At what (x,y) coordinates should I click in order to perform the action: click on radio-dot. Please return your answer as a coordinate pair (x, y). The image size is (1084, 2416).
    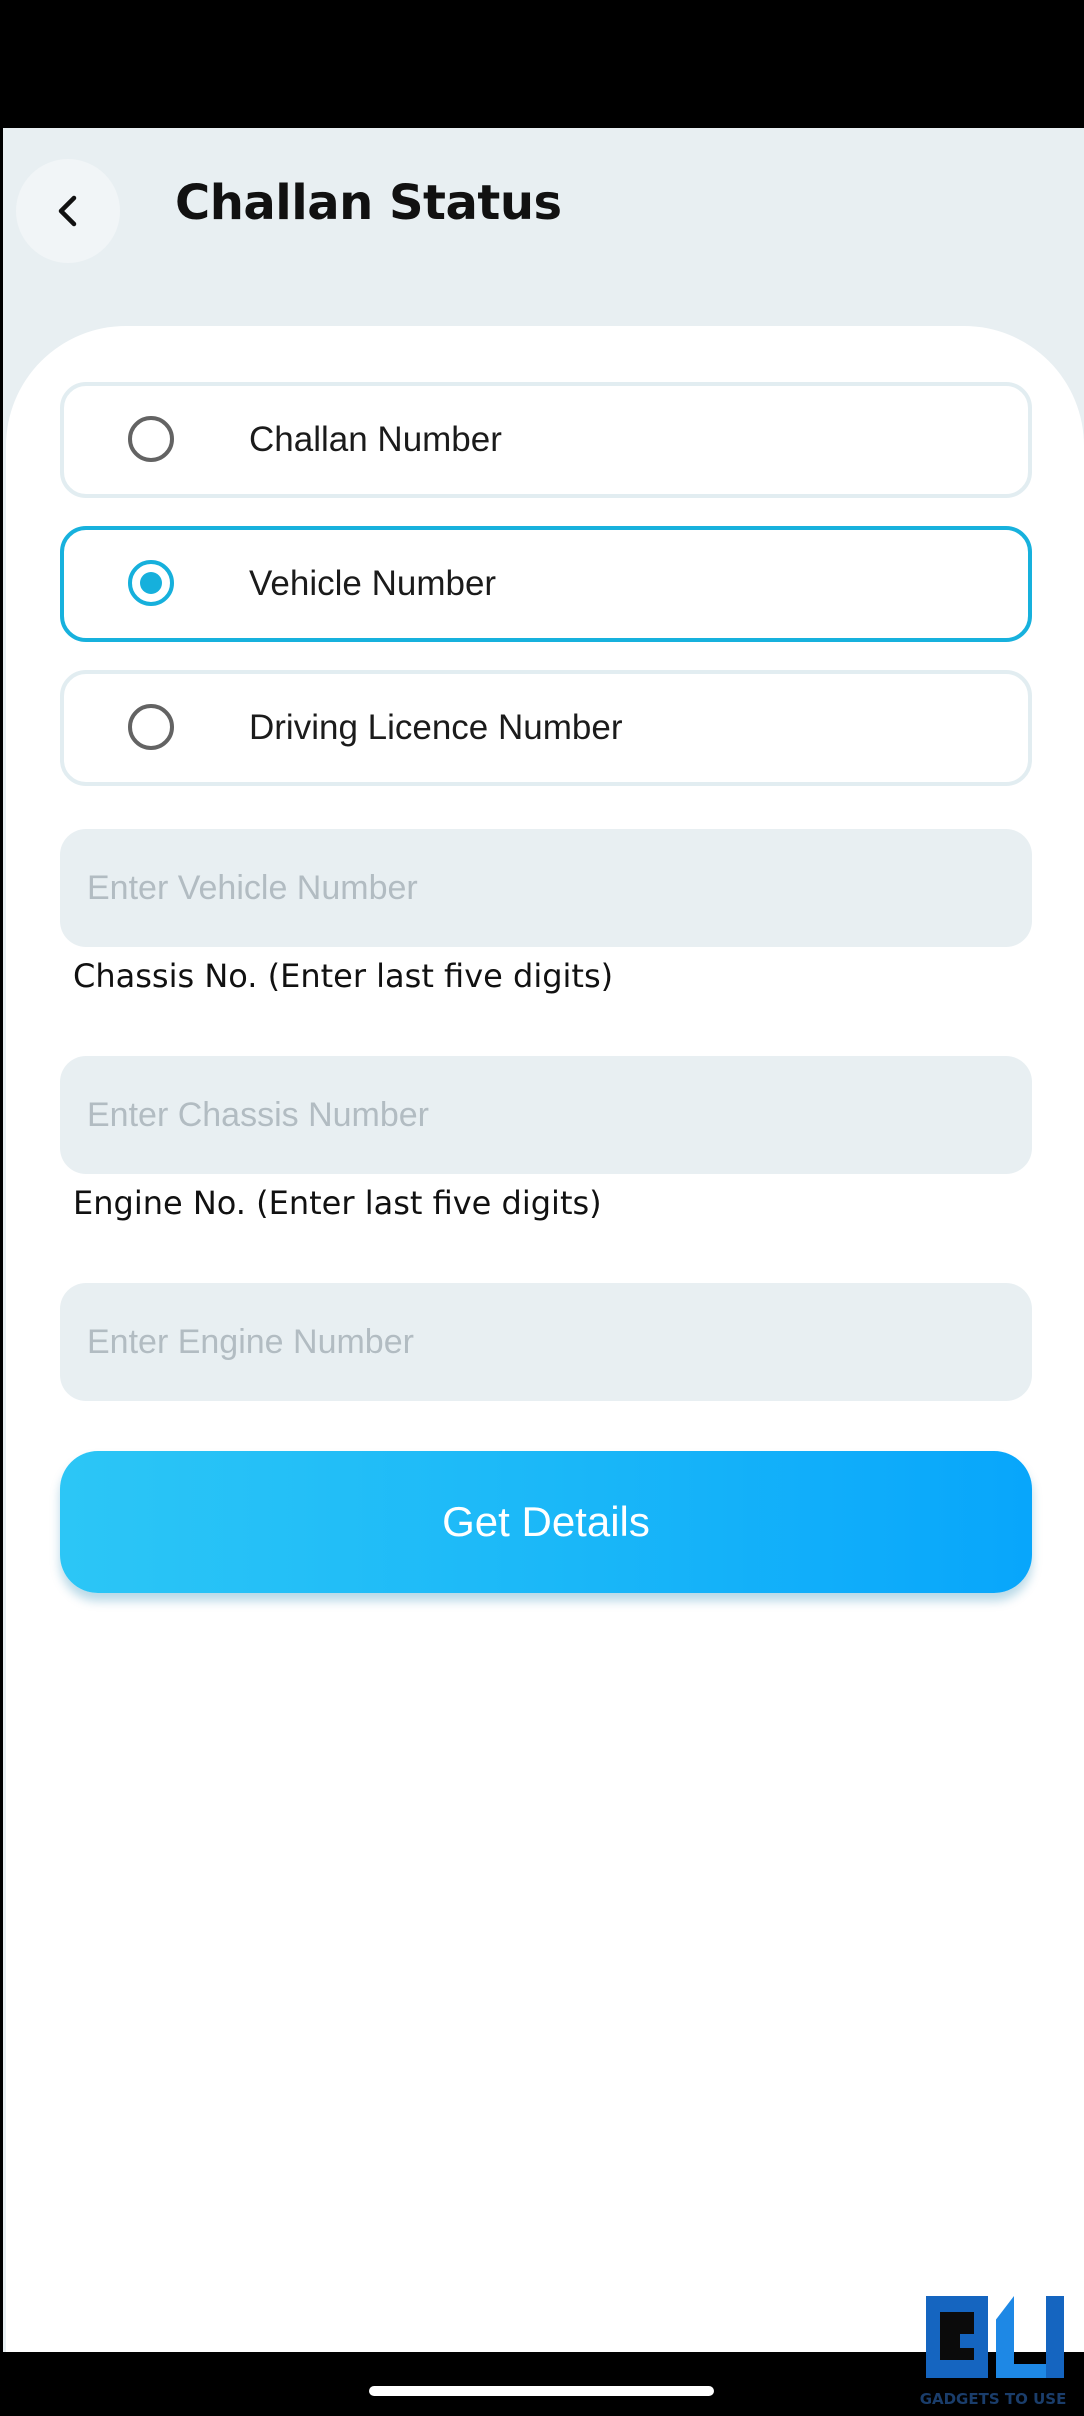
    Looking at the image, I should click on (151, 583).